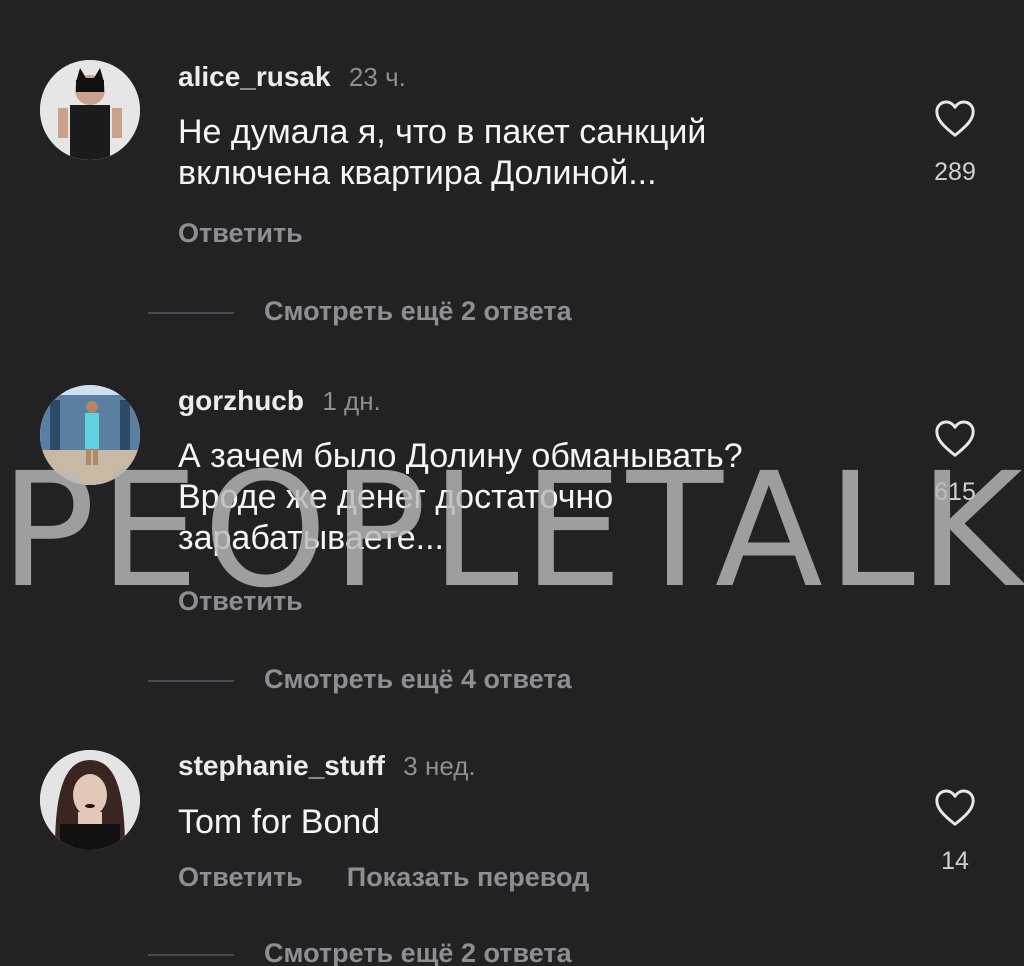 This screenshot has height=966, width=1024. Describe the element at coordinates (418, 679) in the screenshot. I see `view-more-label: Смотреть ещё 4 ответа` at that location.